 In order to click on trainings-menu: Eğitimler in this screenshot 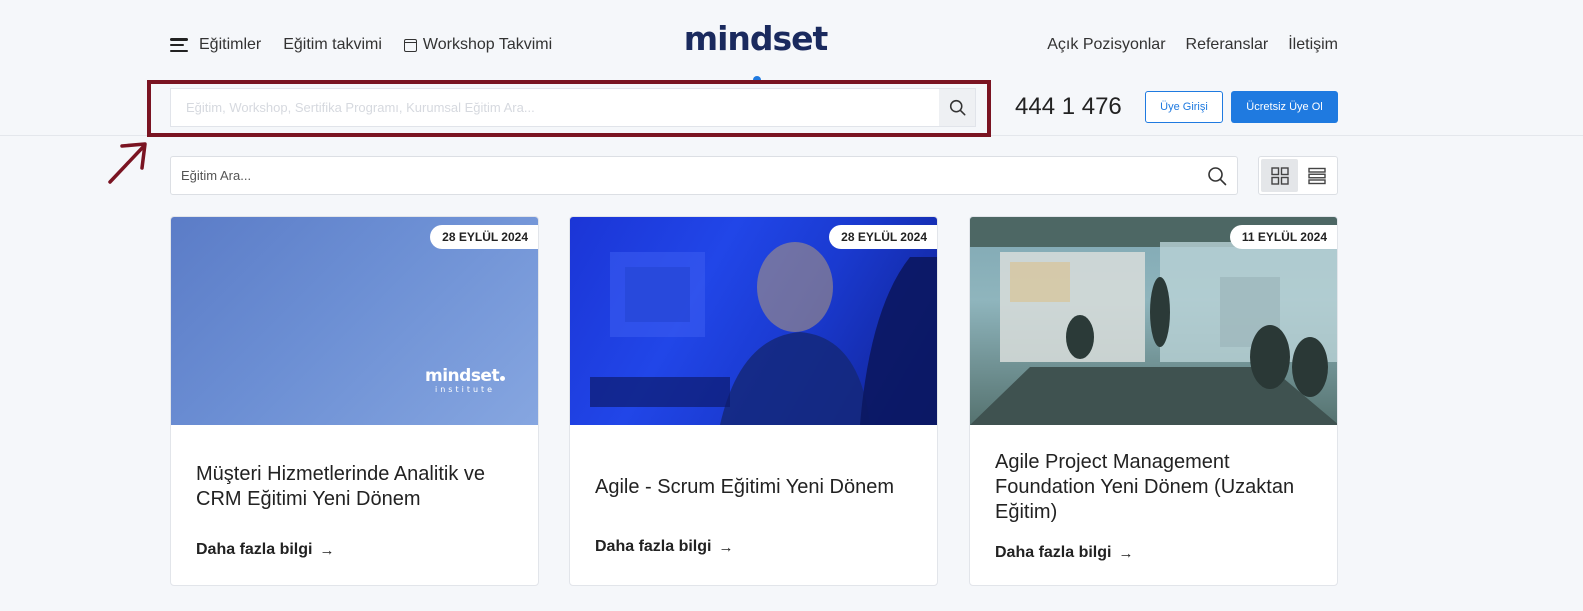, I will do `click(215, 45)`.